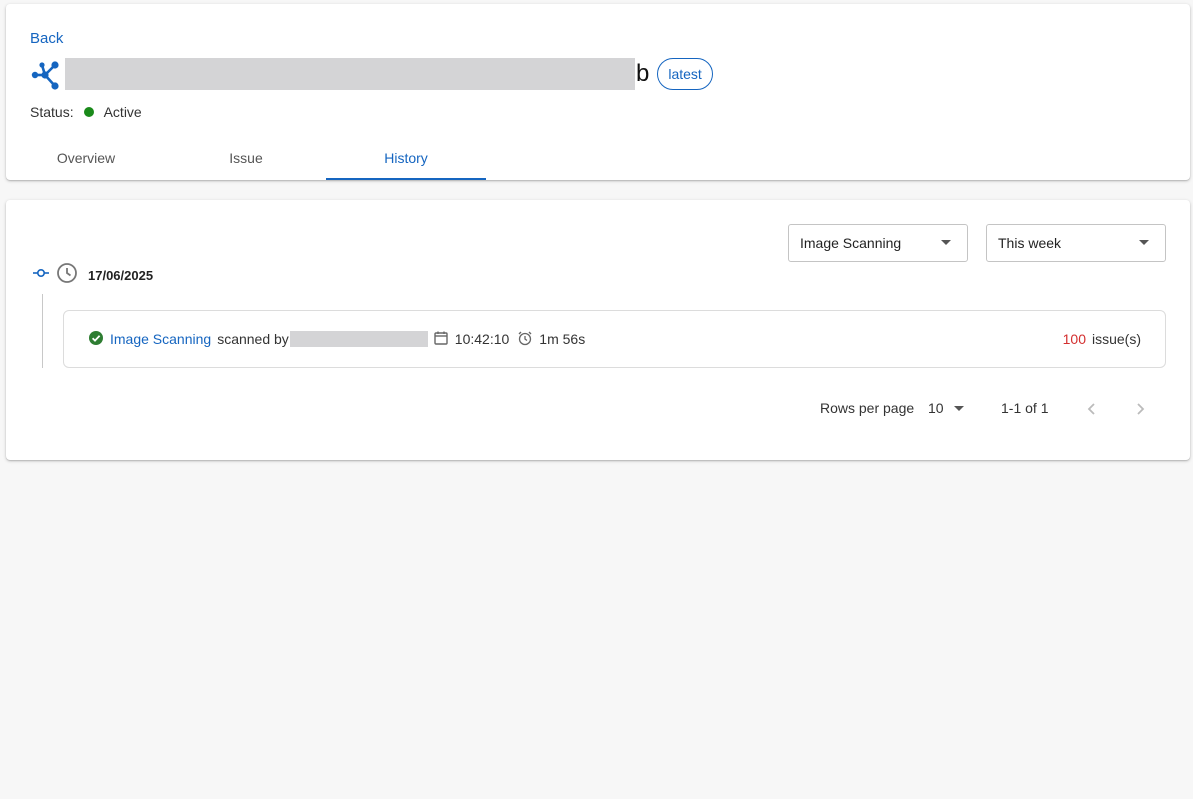  What do you see at coordinates (406, 158) in the screenshot?
I see `tab-history: History` at bounding box center [406, 158].